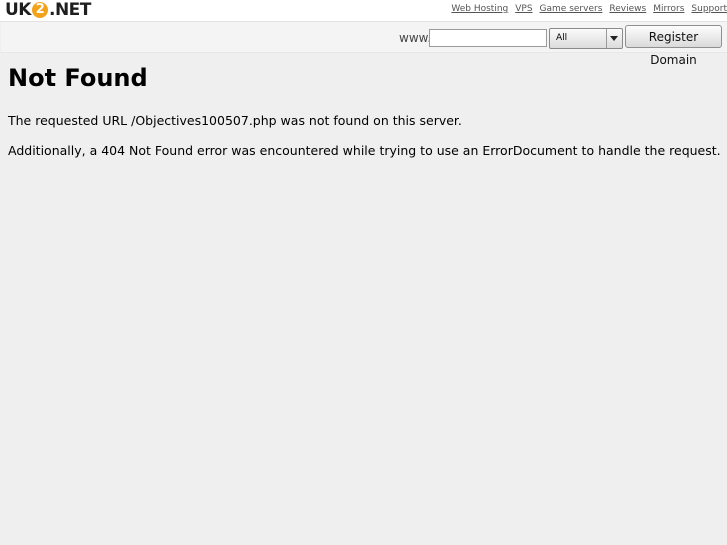 Image resolution: width=727 pixels, height=545 pixels. I want to click on nav-link-game-servers: Game servers, so click(571, 9).